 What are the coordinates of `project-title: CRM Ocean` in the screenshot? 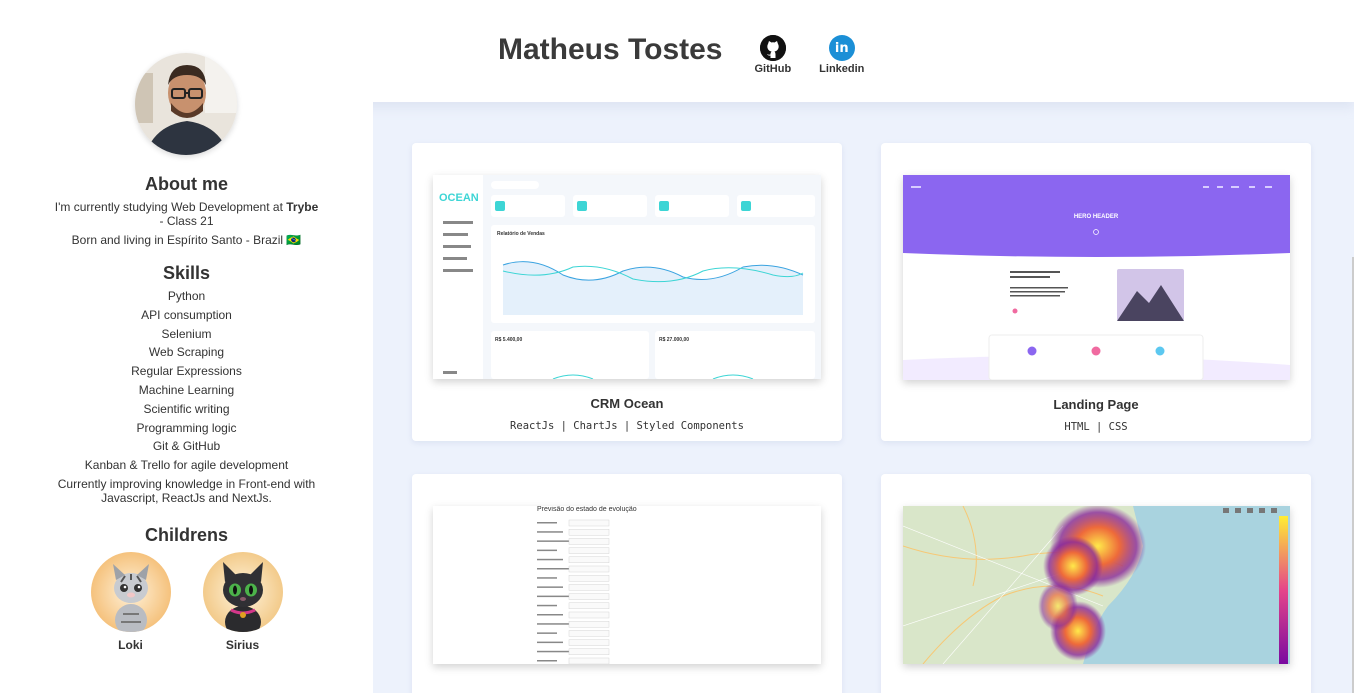 It's located at (627, 403).